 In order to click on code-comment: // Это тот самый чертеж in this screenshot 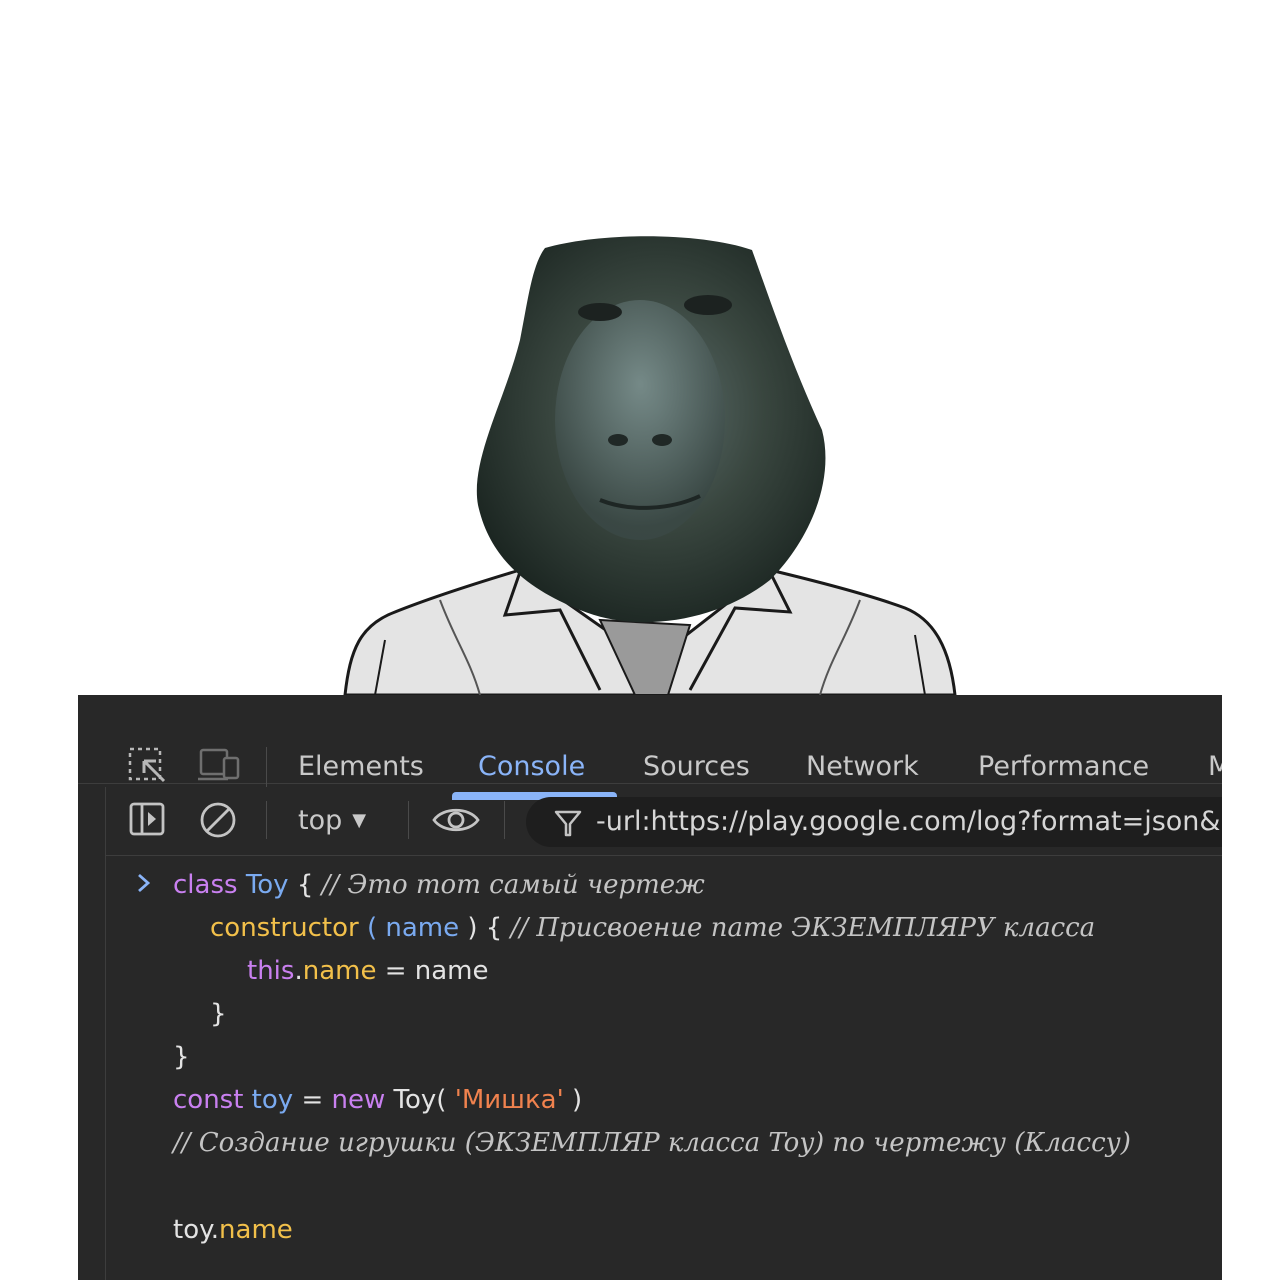, I will do `click(513, 885)`.